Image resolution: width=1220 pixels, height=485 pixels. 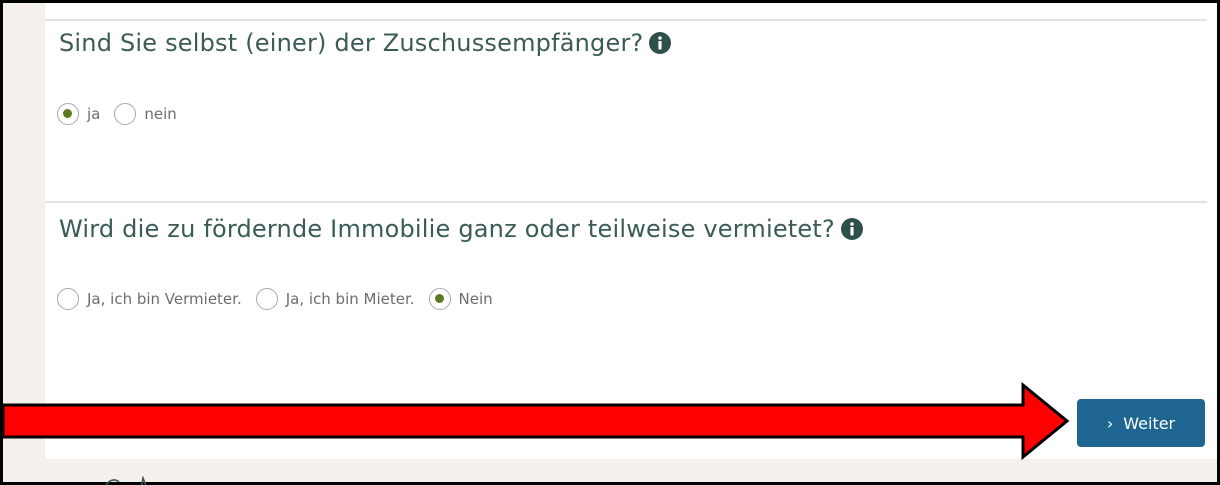 What do you see at coordinates (94, 114) in the screenshot?
I see `radio-label: ja` at bounding box center [94, 114].